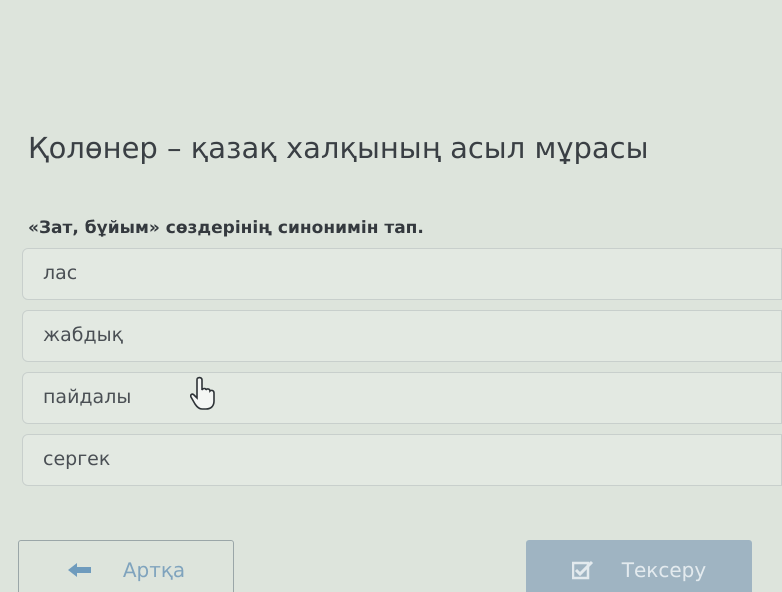 Image resolution: width=782 pixels, height=592 pixels. What do you see at coordinates (402, 336) in the screenshot?
I see `answer-option: жабдық` at bounding box center [402, 336].